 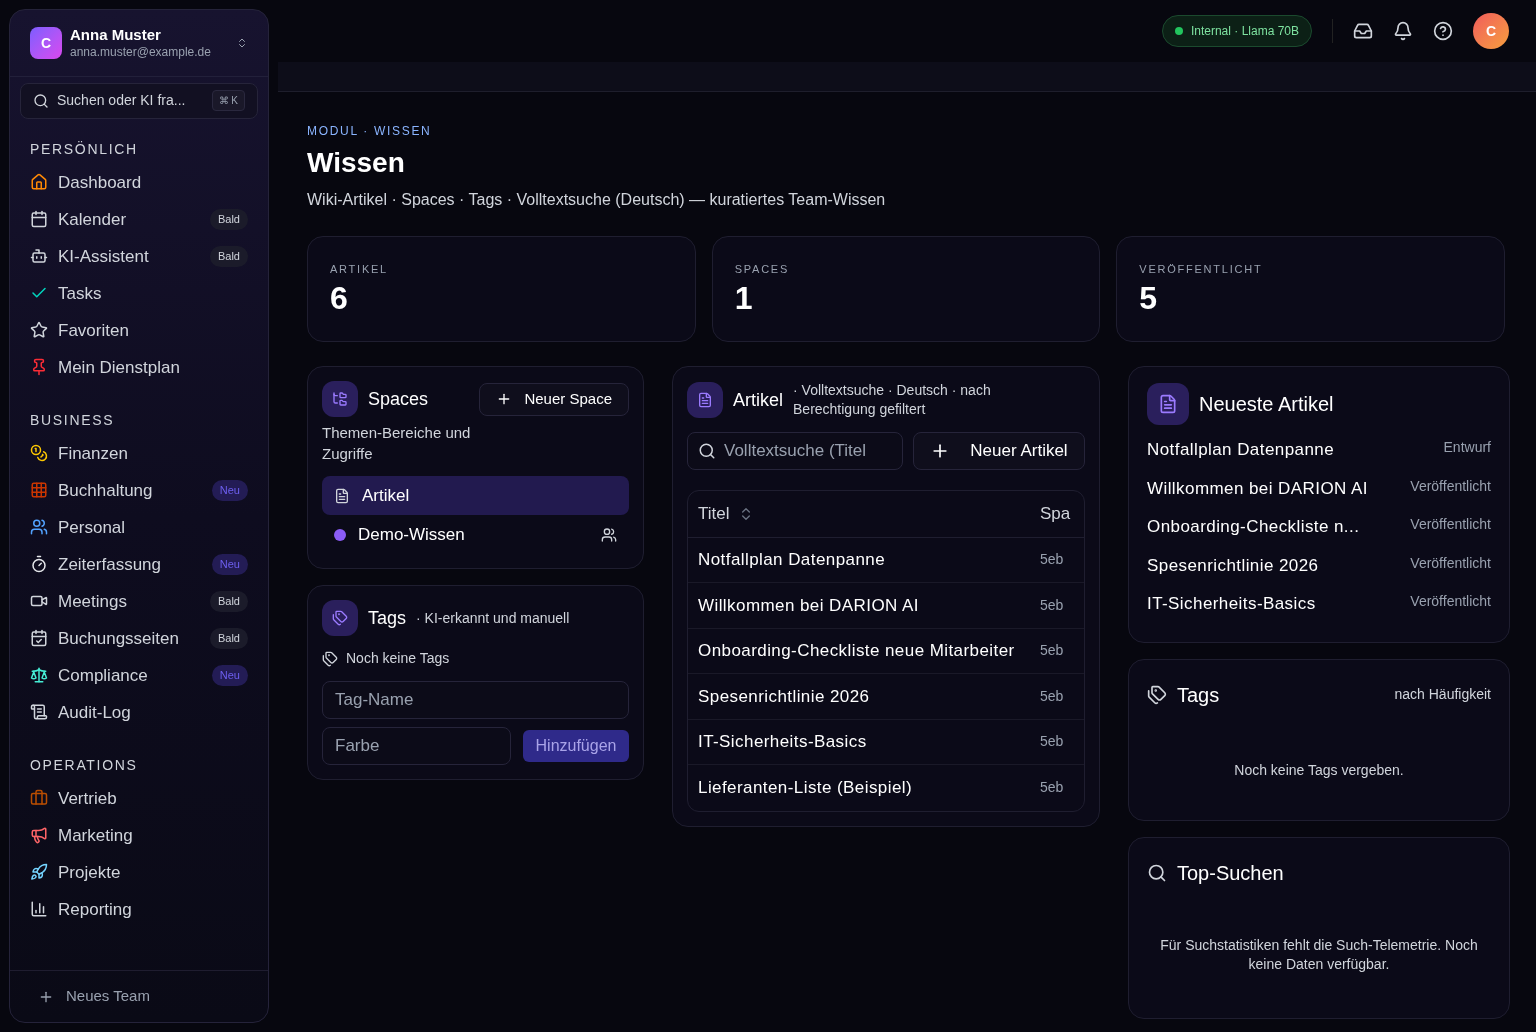 I want to click on table-cell-text: Spesenrichtlinie 2026, so click(x=784, y=696).